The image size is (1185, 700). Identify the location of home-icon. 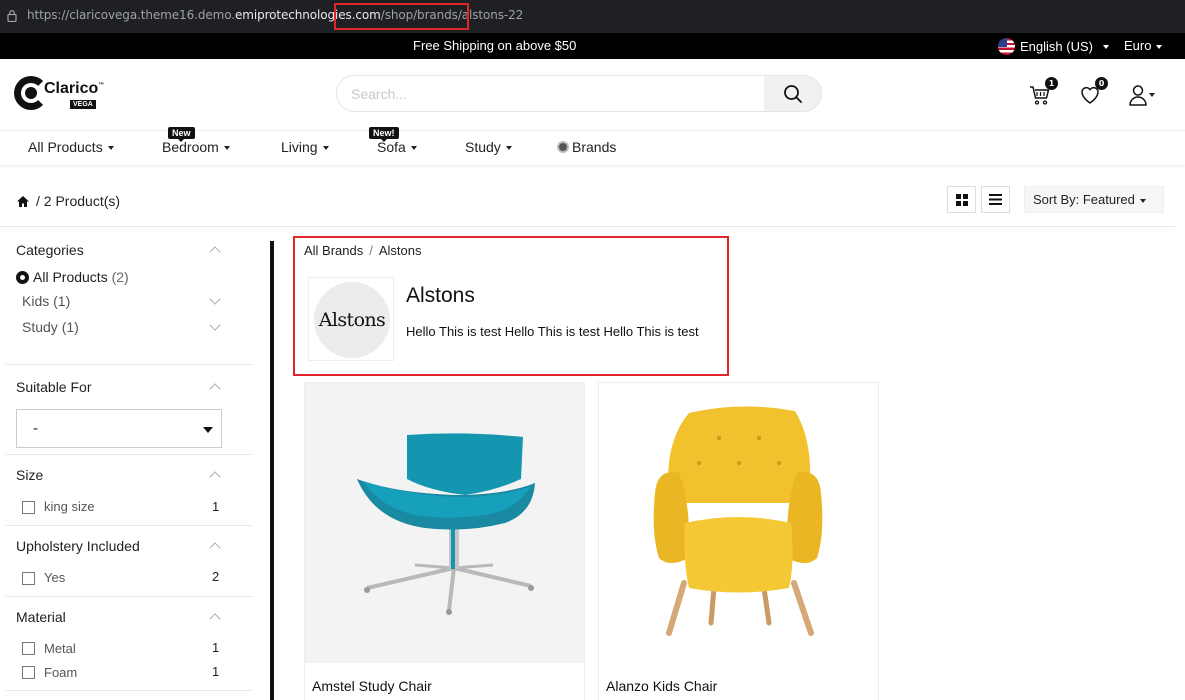
(23, 201).